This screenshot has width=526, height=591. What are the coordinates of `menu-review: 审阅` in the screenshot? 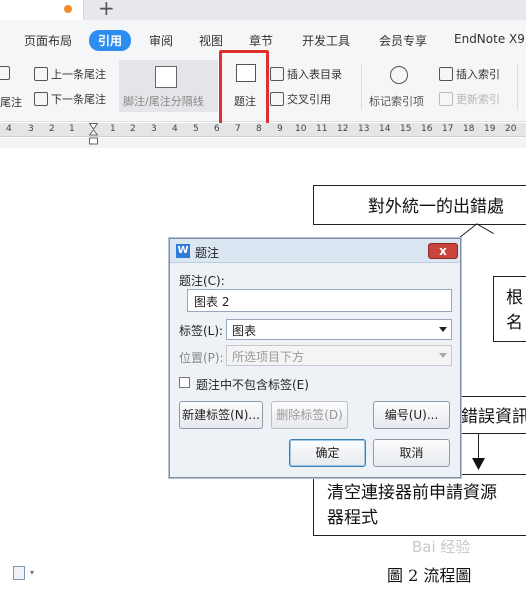 It's located at (161, 40).